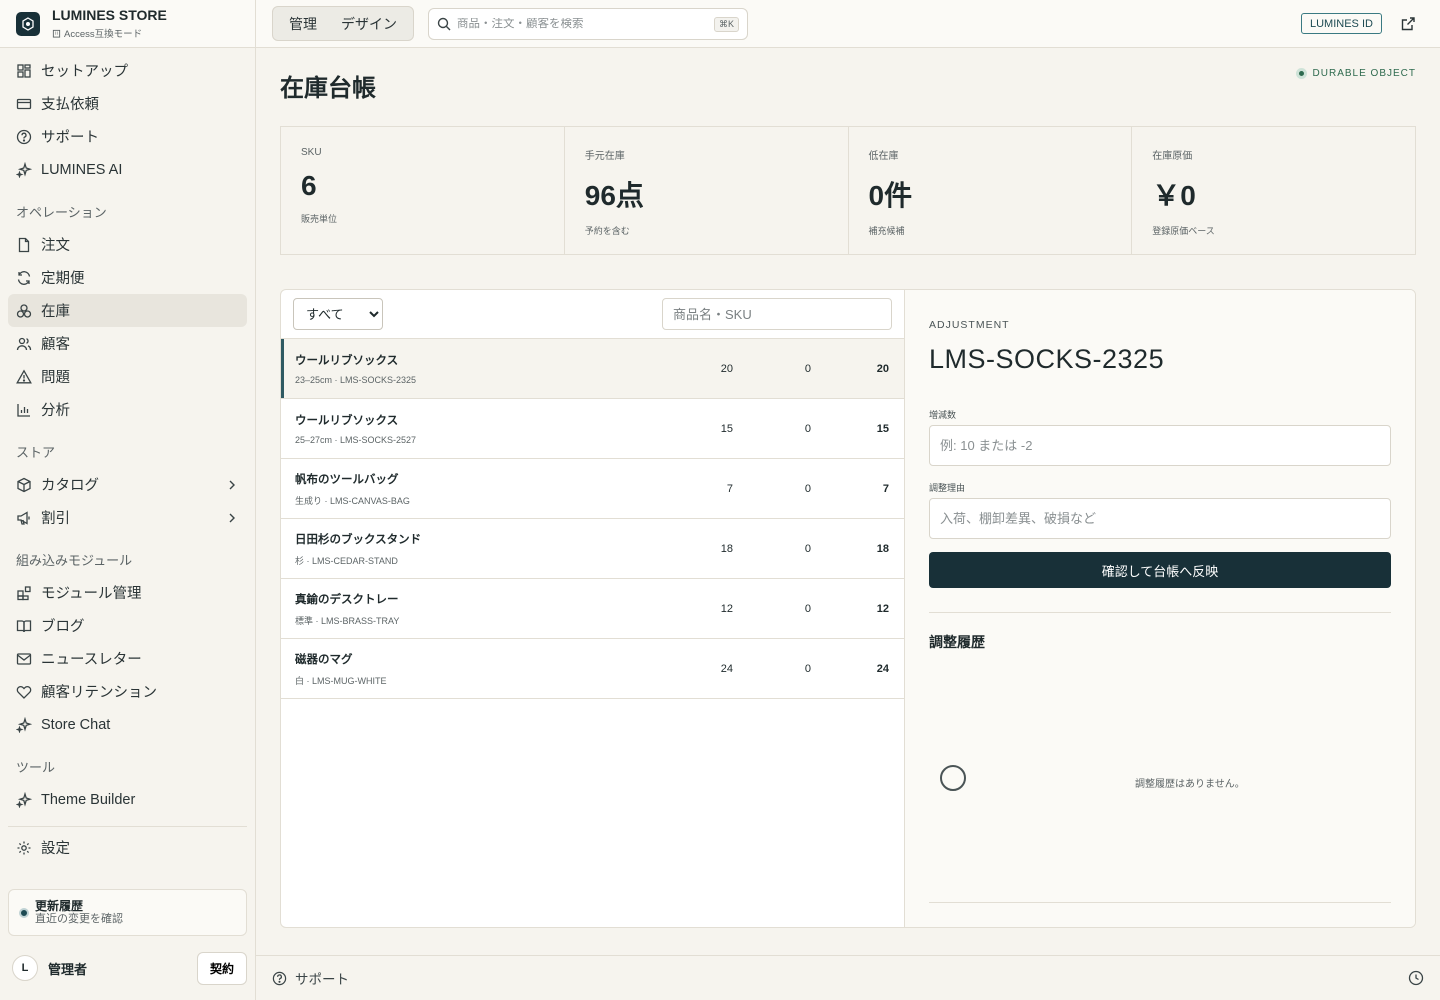  Describe the element at coordinates (127, 847) in the screenshot. I see `sidebar-item-settings: 設定` at that location.